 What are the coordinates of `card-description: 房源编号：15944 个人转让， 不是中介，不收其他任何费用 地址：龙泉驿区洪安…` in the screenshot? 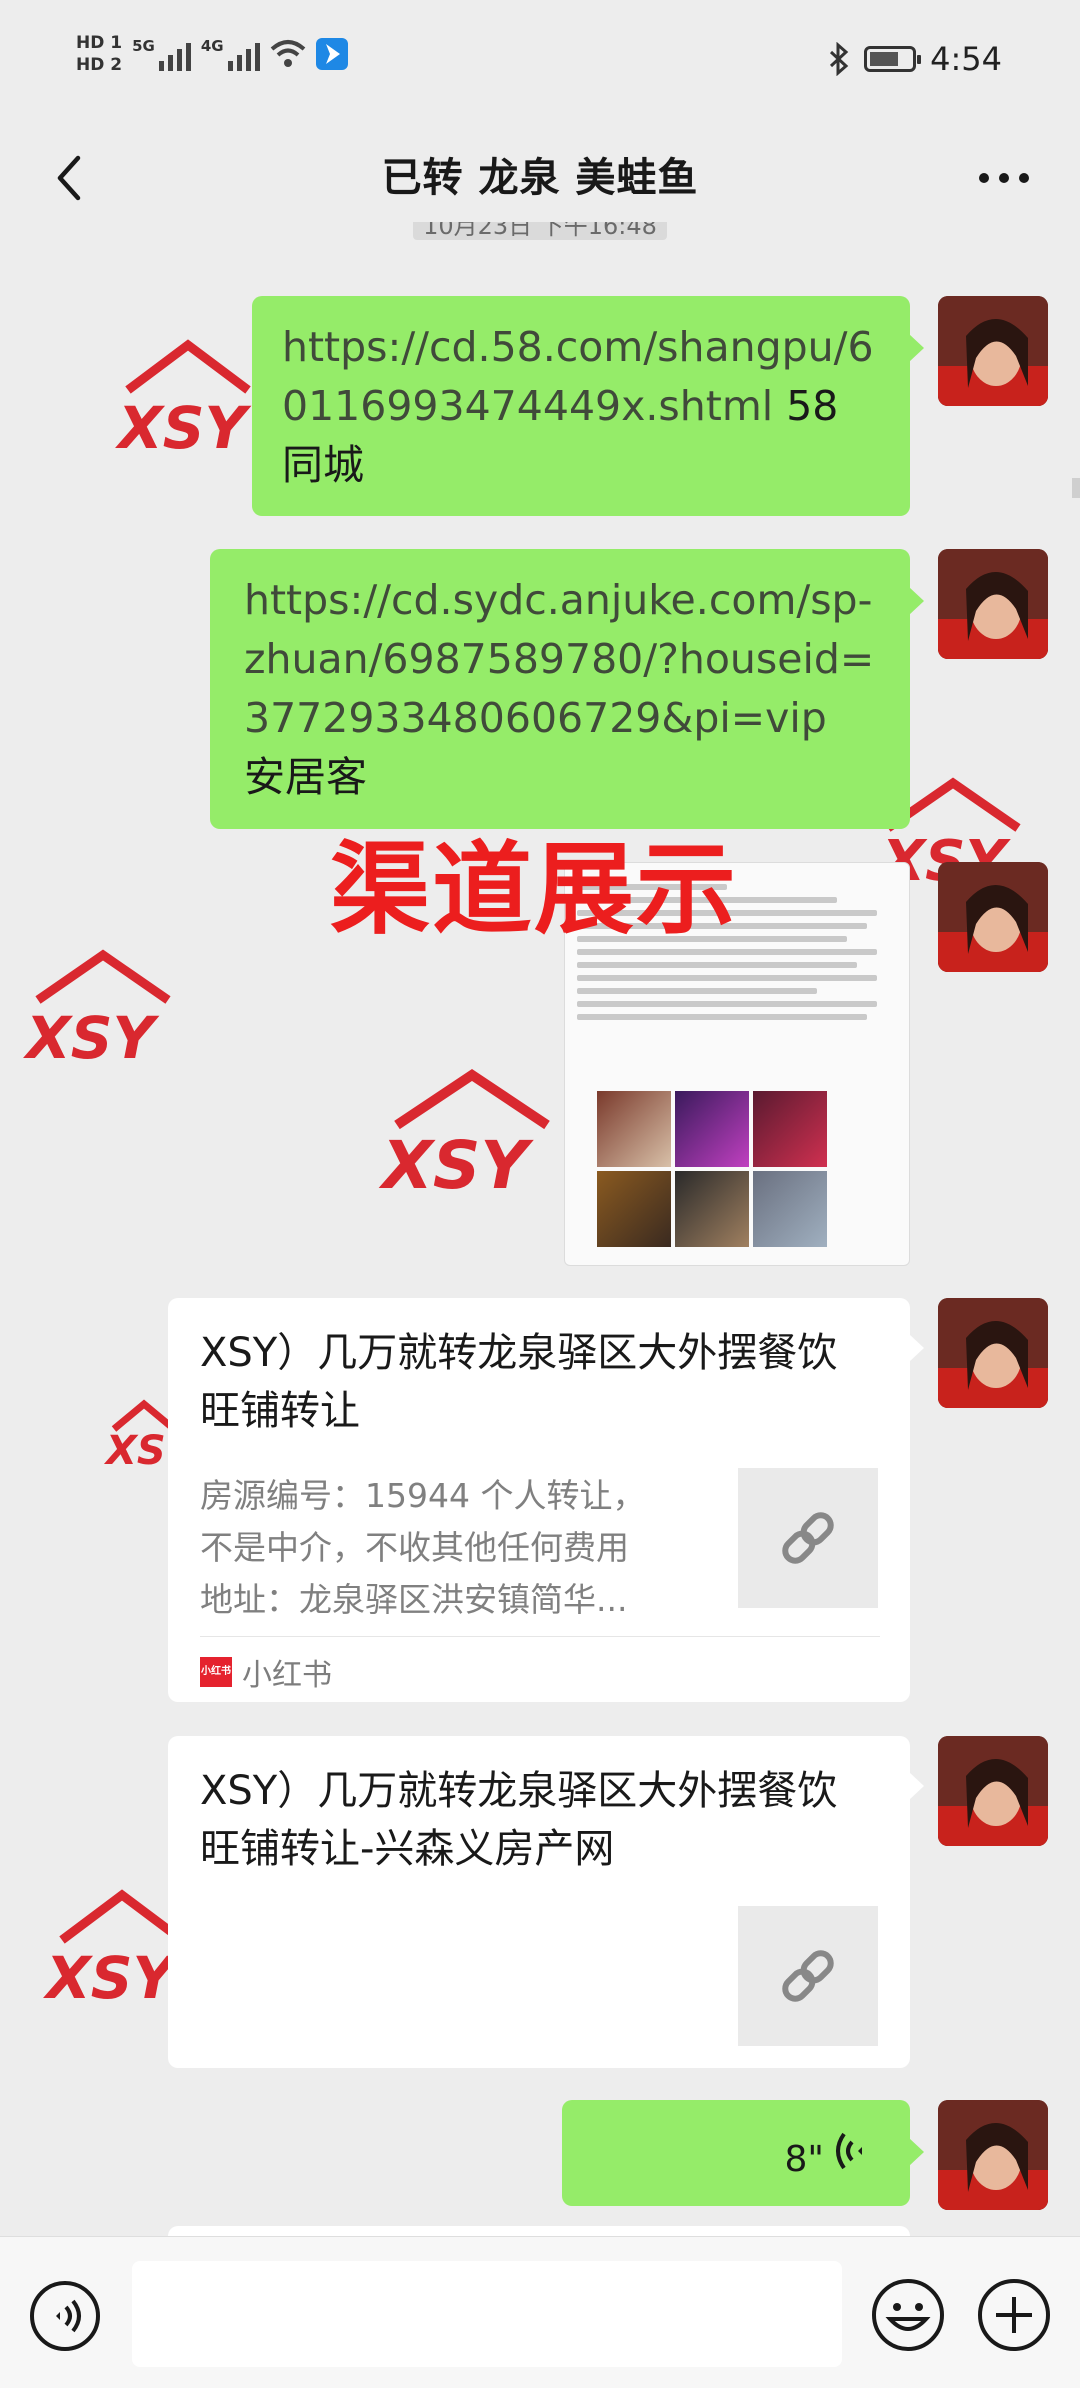 It's located at (450, 1548).